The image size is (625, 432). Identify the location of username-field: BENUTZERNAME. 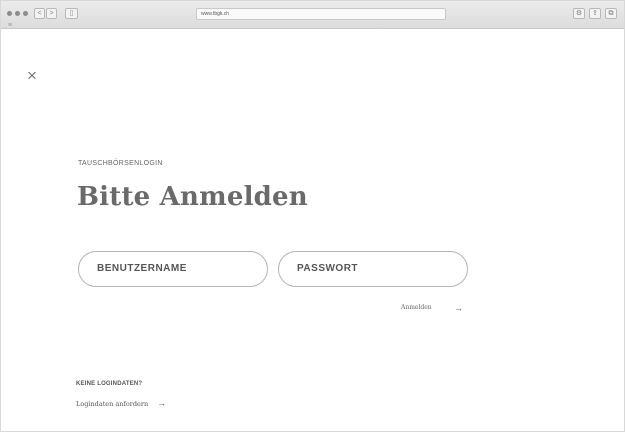
(173, 269).